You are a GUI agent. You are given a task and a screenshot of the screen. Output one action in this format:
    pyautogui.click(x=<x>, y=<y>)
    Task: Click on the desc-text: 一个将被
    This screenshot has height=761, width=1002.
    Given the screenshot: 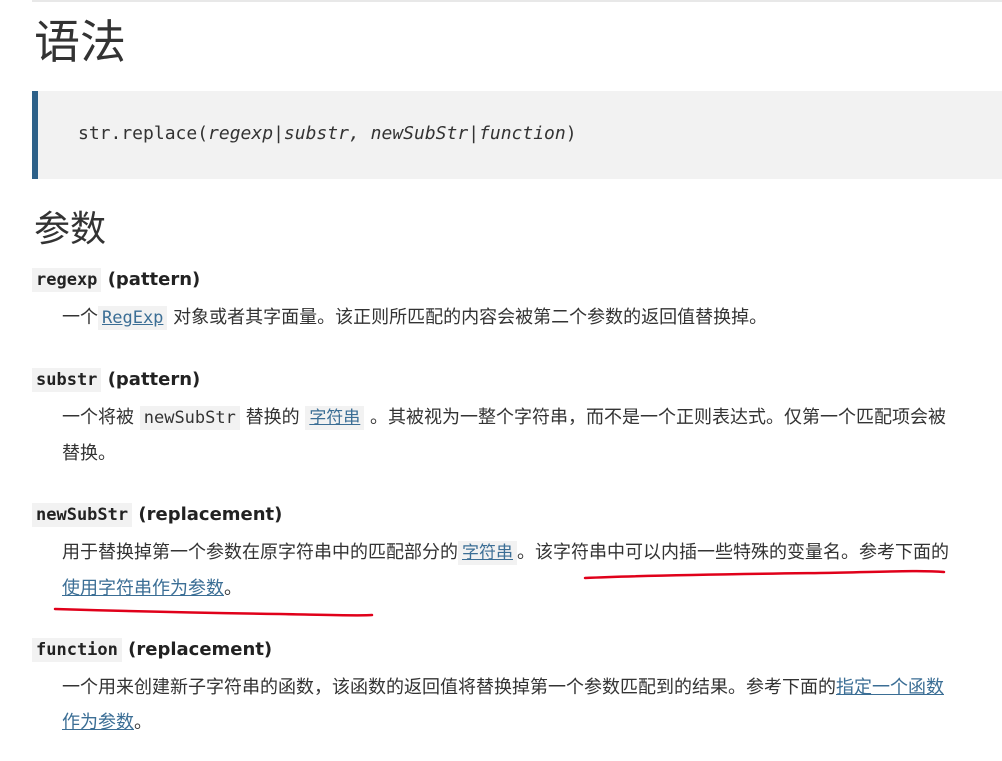 What is the action you would take?
    pyautogui.click(x=101, y=417)
    